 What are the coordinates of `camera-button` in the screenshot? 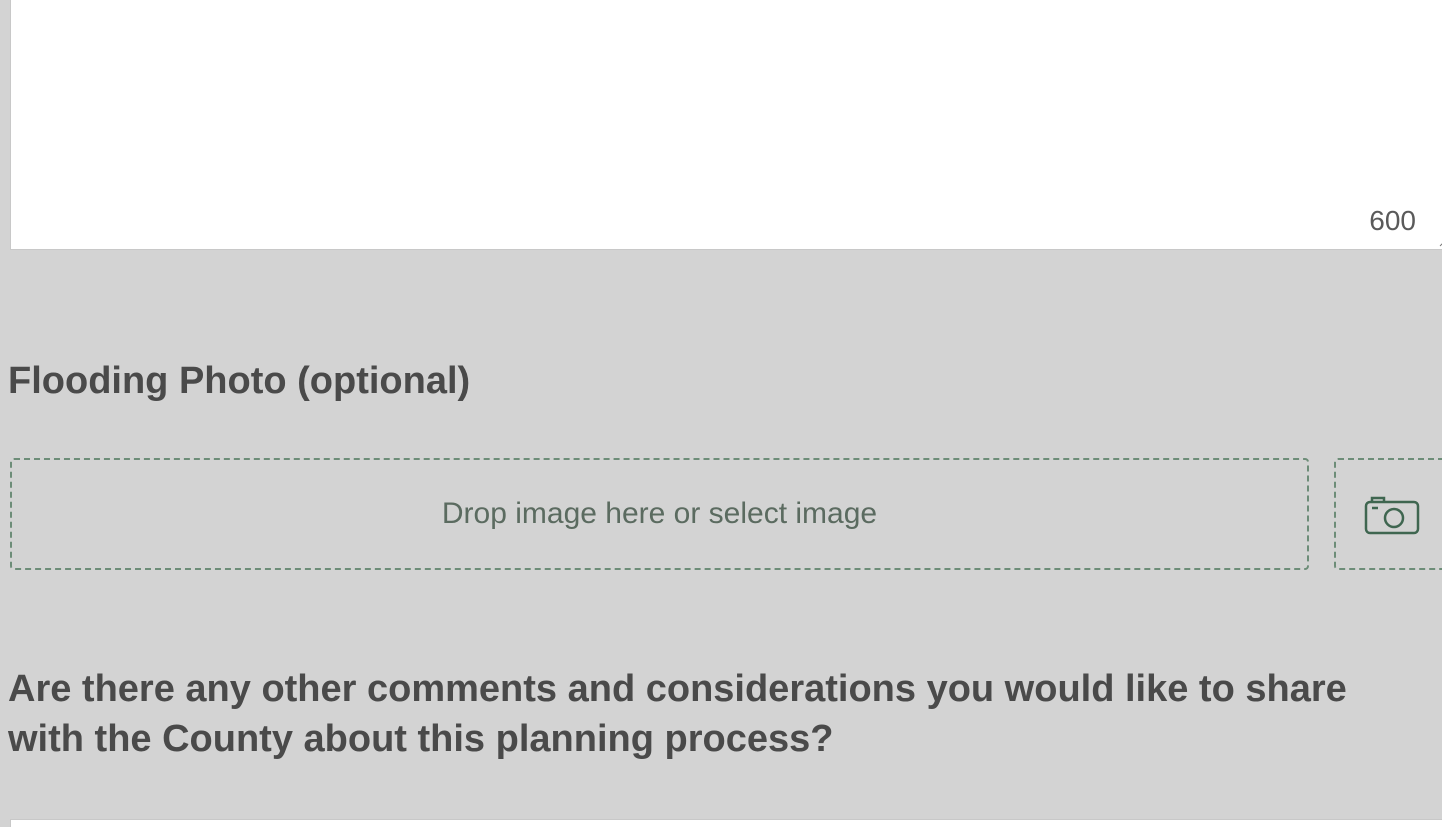 It's located at (1388, 514).